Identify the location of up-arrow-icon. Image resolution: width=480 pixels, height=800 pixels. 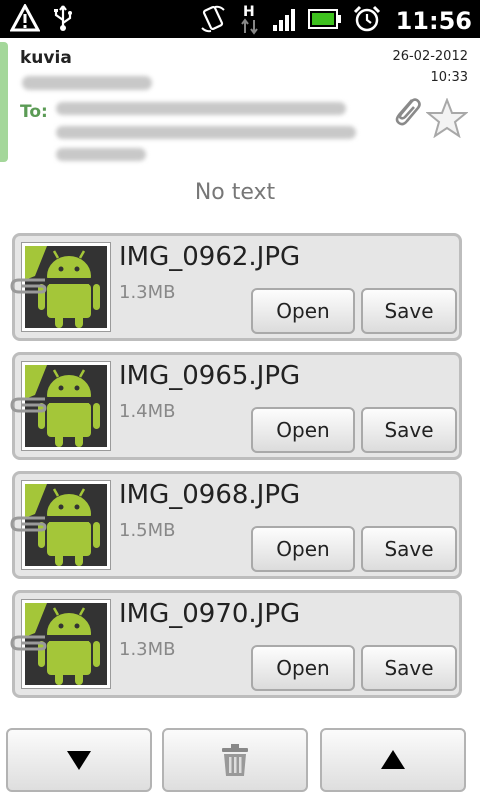
(393, 759).